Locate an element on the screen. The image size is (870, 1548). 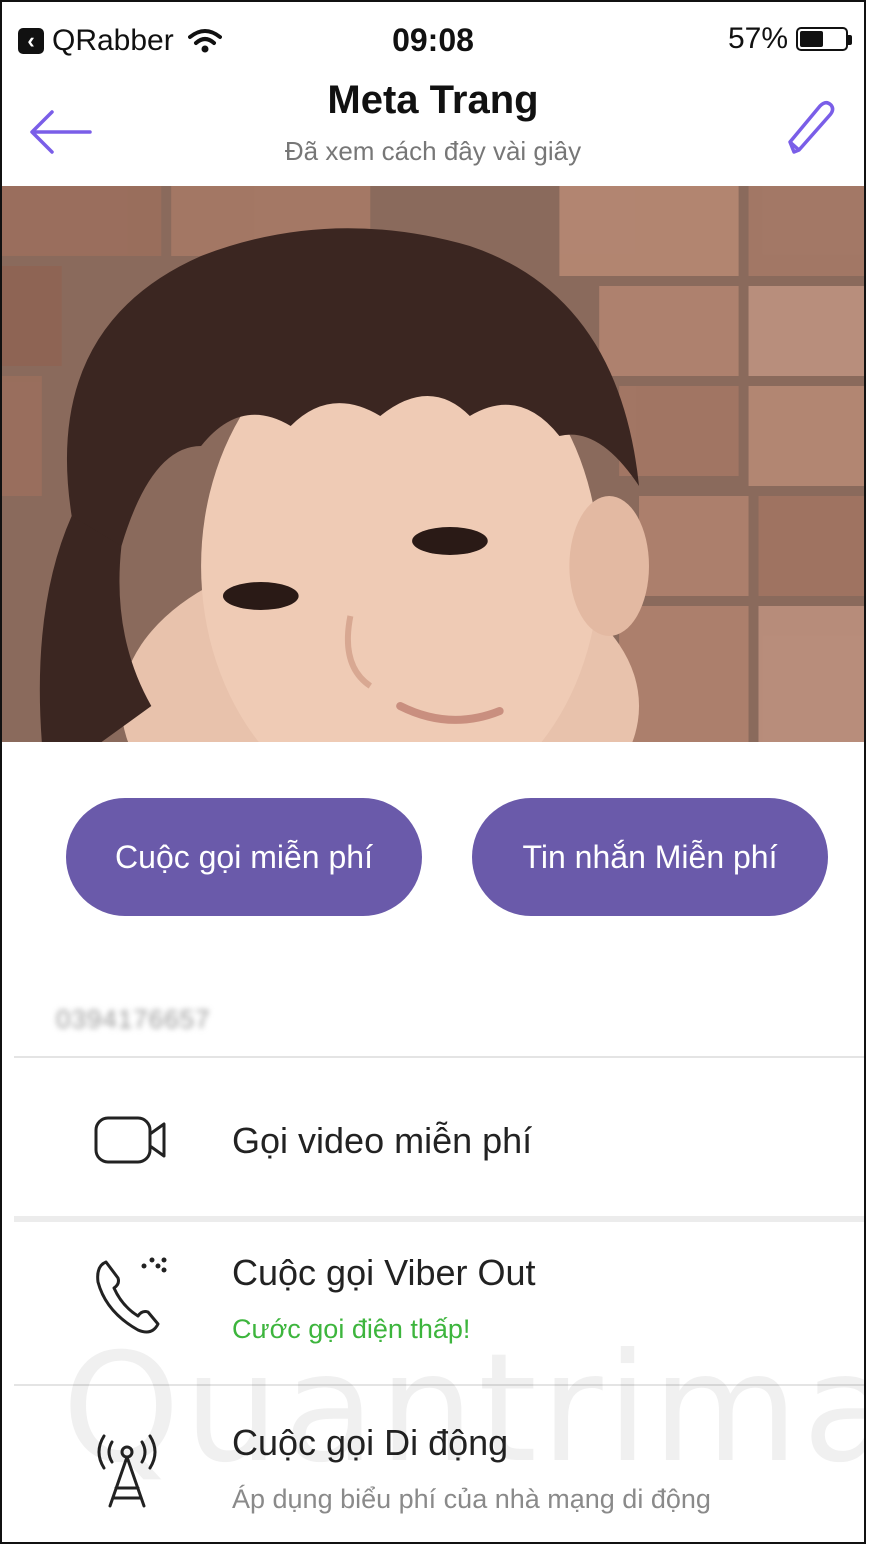
video-camera-icon is located at coordinates (130, 1140).